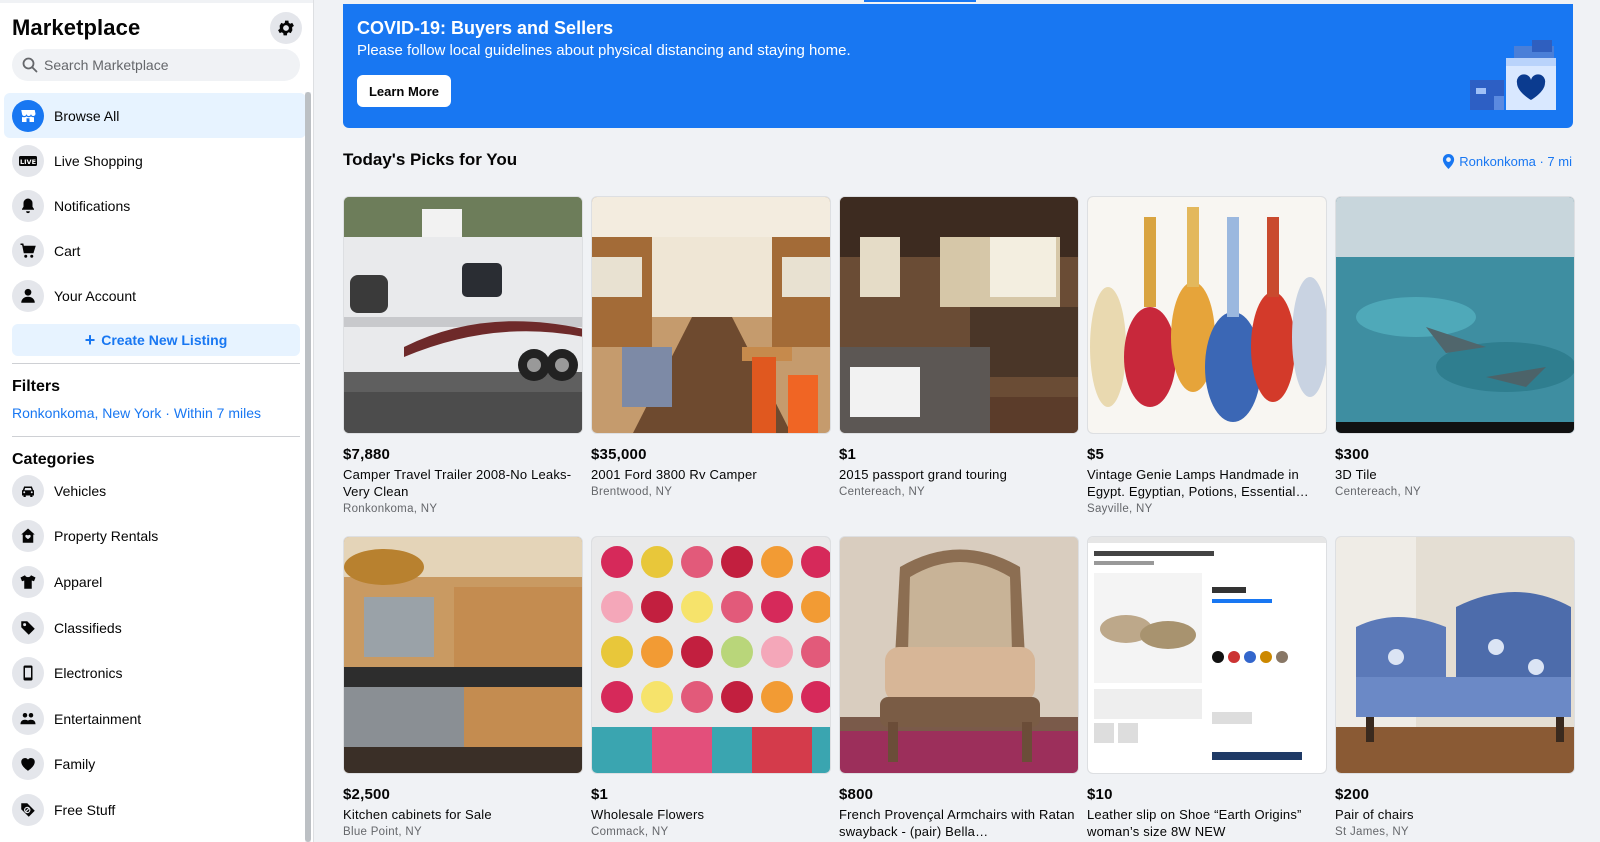  I want to click on listing-location: Brentwood, NY, so click(632, 492).